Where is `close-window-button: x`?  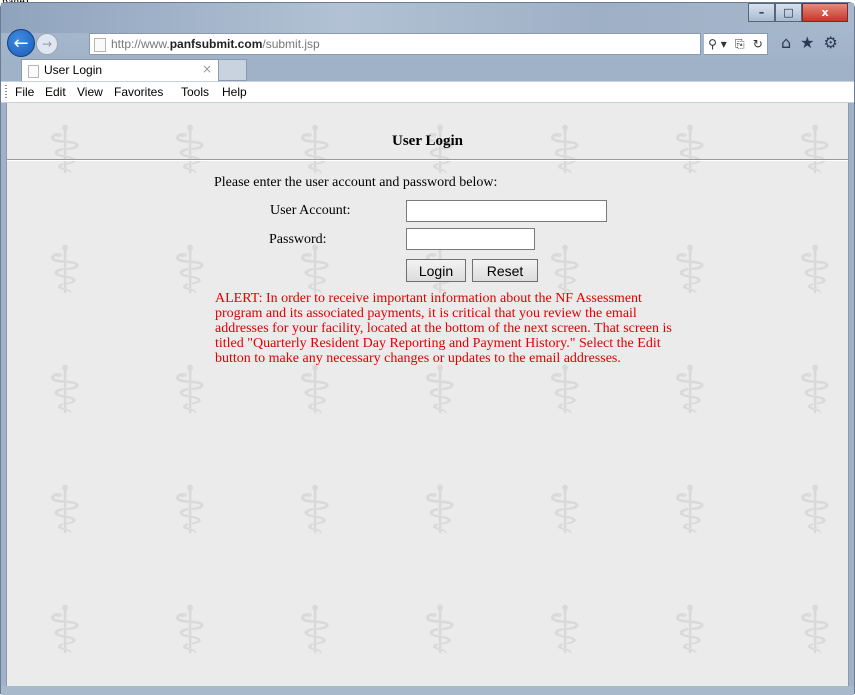
close-window-button: x is located at coordinates (825, 12).